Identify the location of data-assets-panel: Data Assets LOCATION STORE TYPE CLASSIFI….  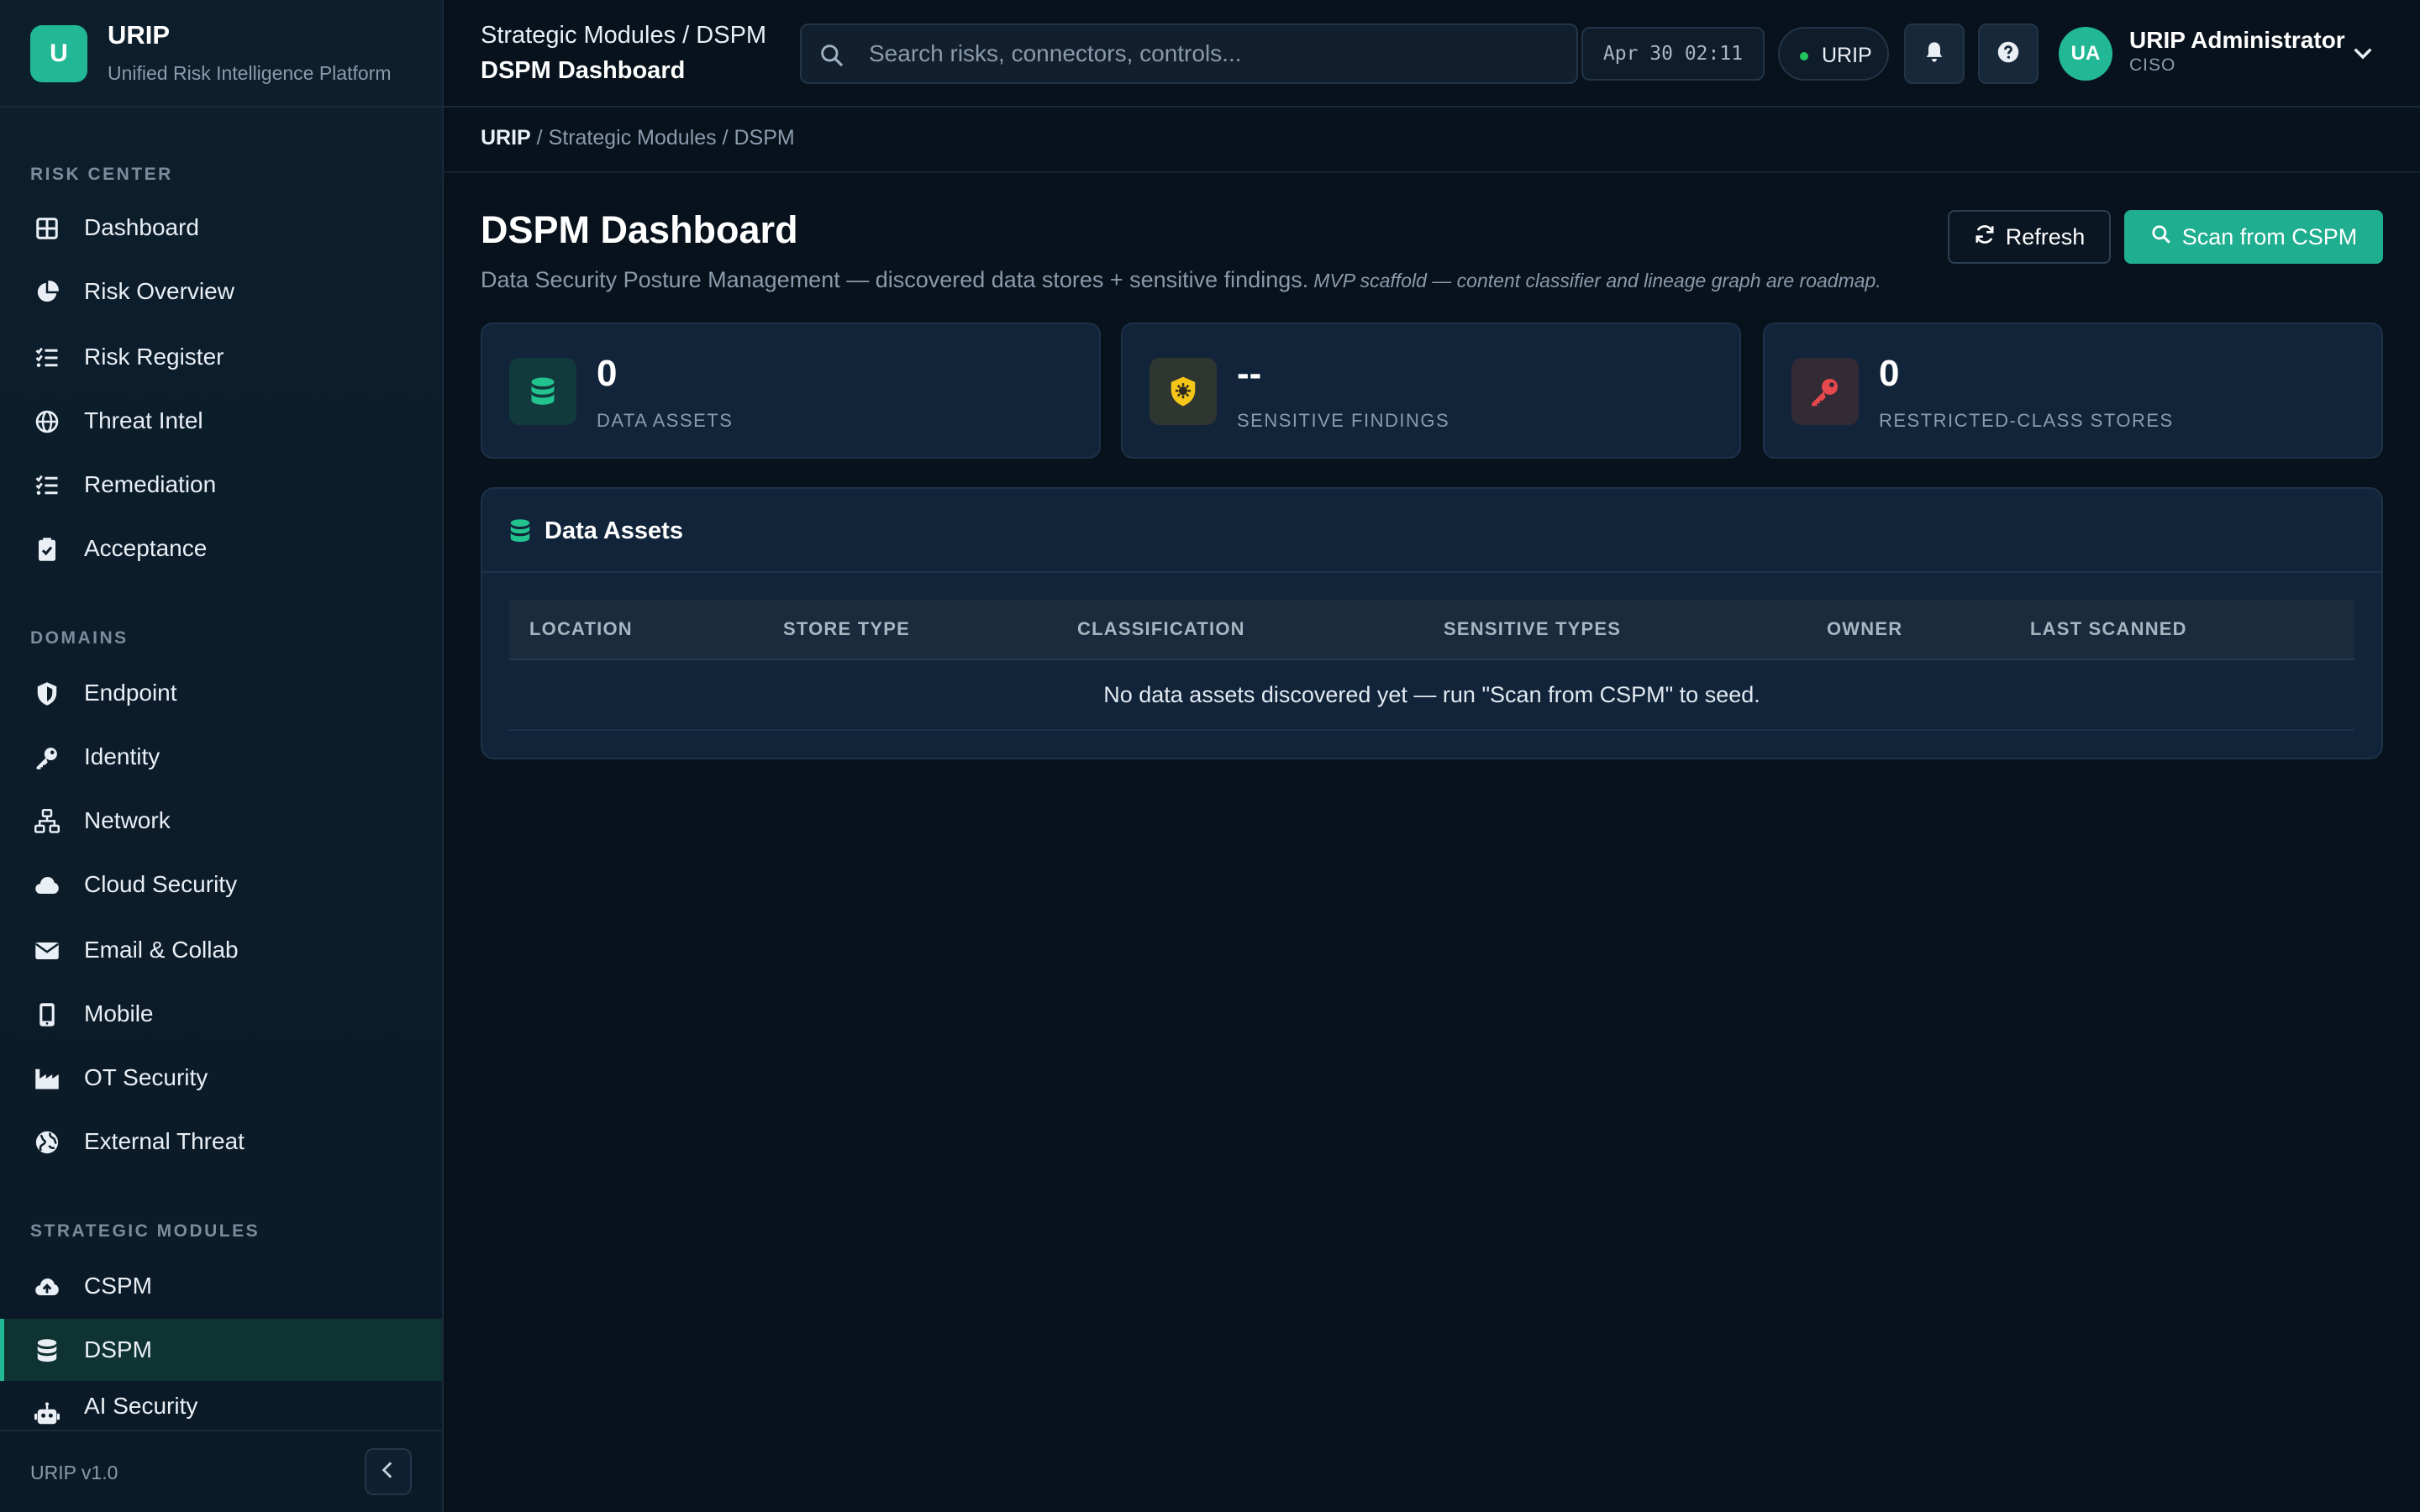
(1432, 623).